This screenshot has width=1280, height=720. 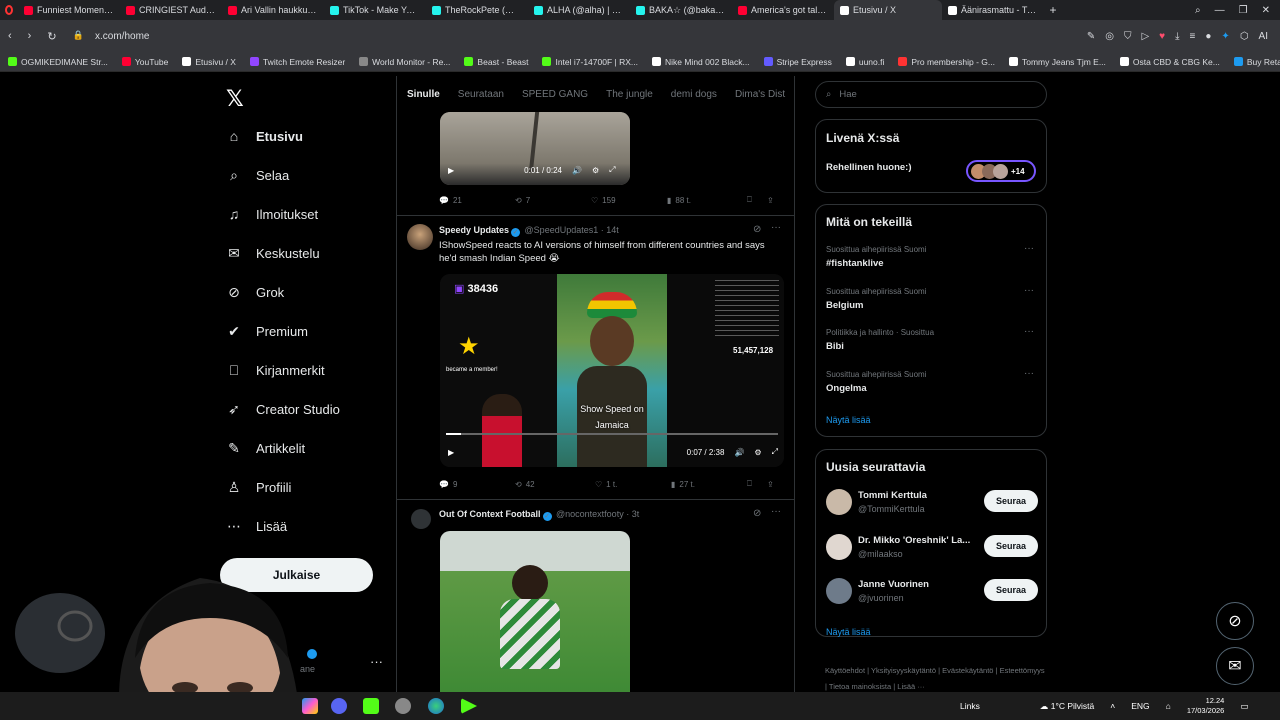 What do you see at coordinates (775, 452) in the screenshot?
I see `fullscreen-icon: ⤢` at bounding box center [775, 452].